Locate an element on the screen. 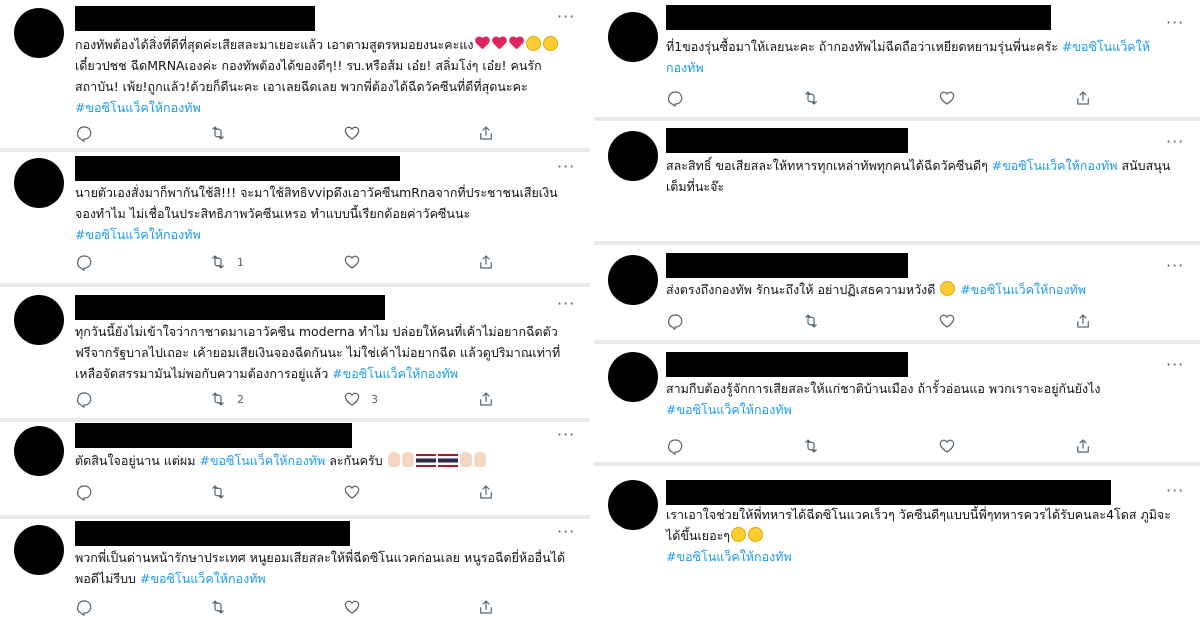 This screenshot has width=1200, height=628. reply-icon is located at coordinates (675, 447).